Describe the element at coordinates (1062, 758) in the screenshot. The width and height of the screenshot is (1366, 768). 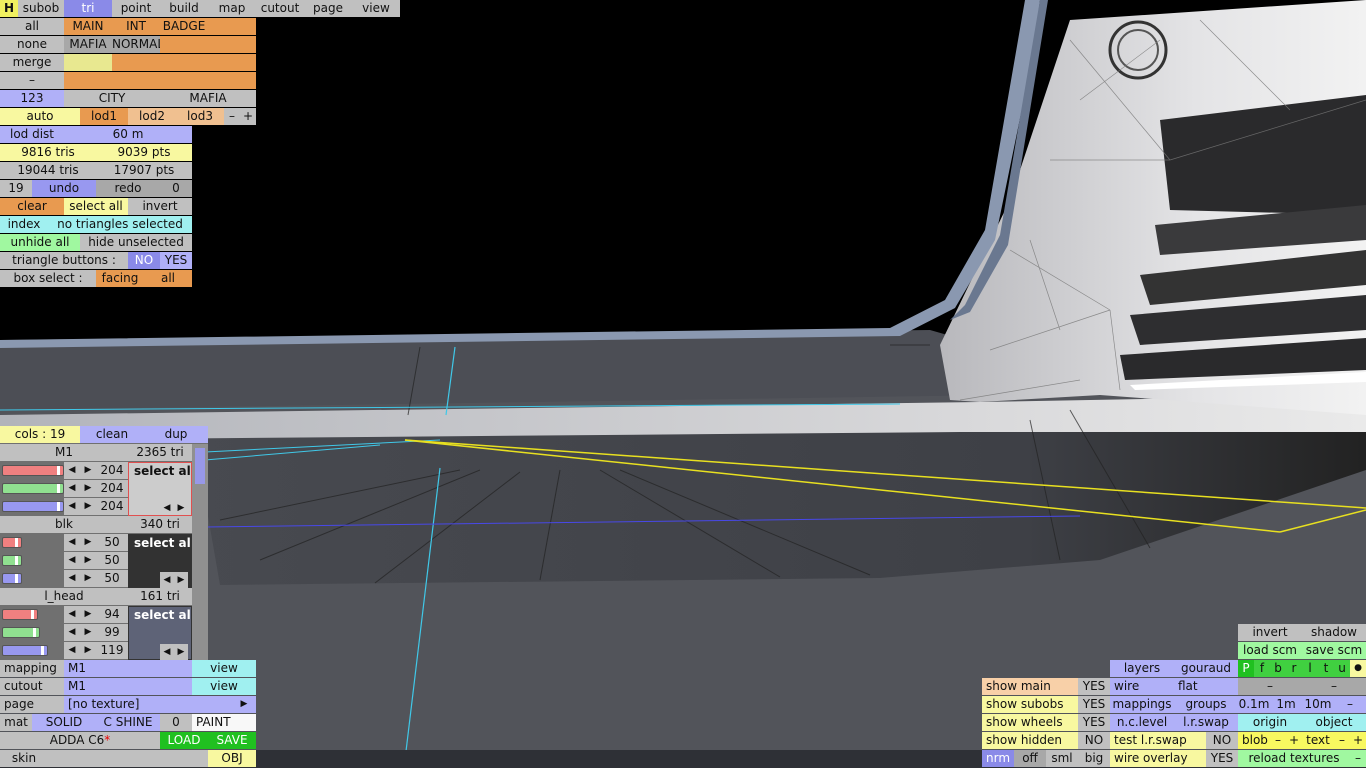
I see `normals-small-button: sml` at that location.